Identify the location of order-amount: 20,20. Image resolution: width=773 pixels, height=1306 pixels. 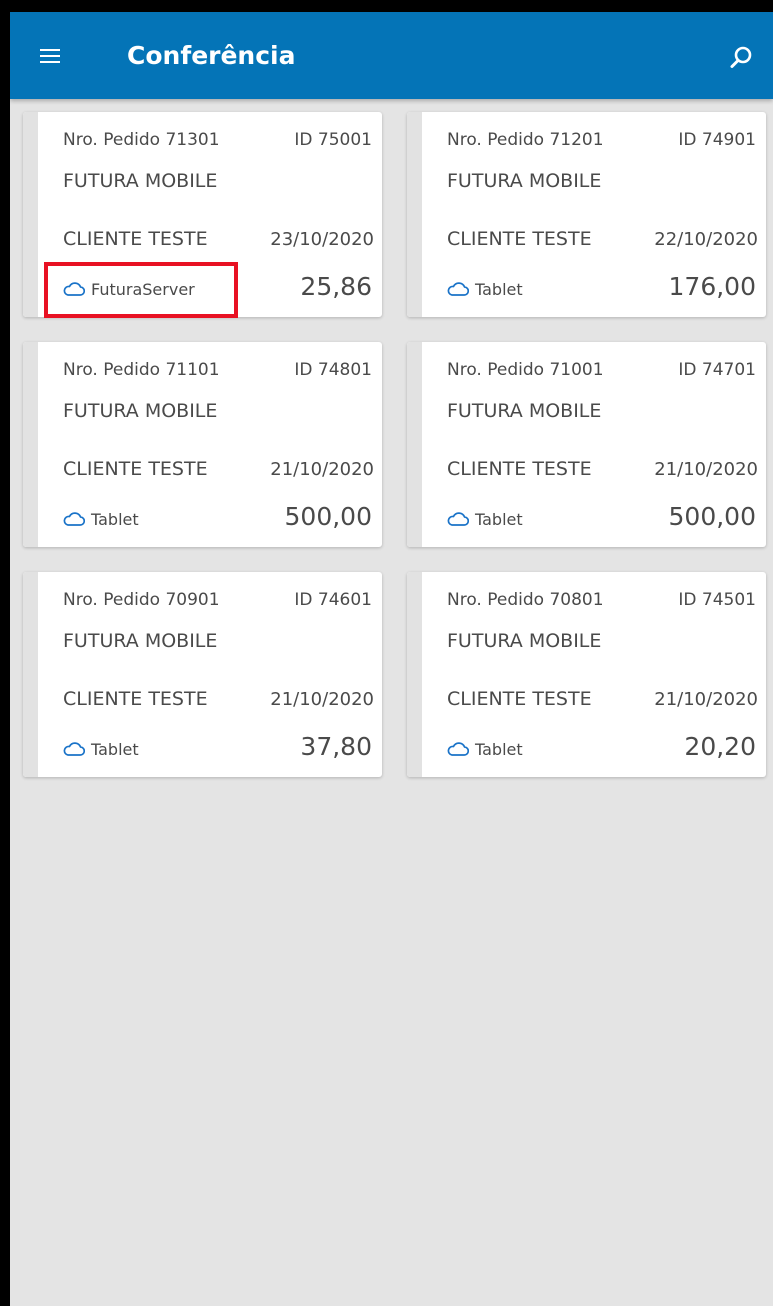
(720, 746).